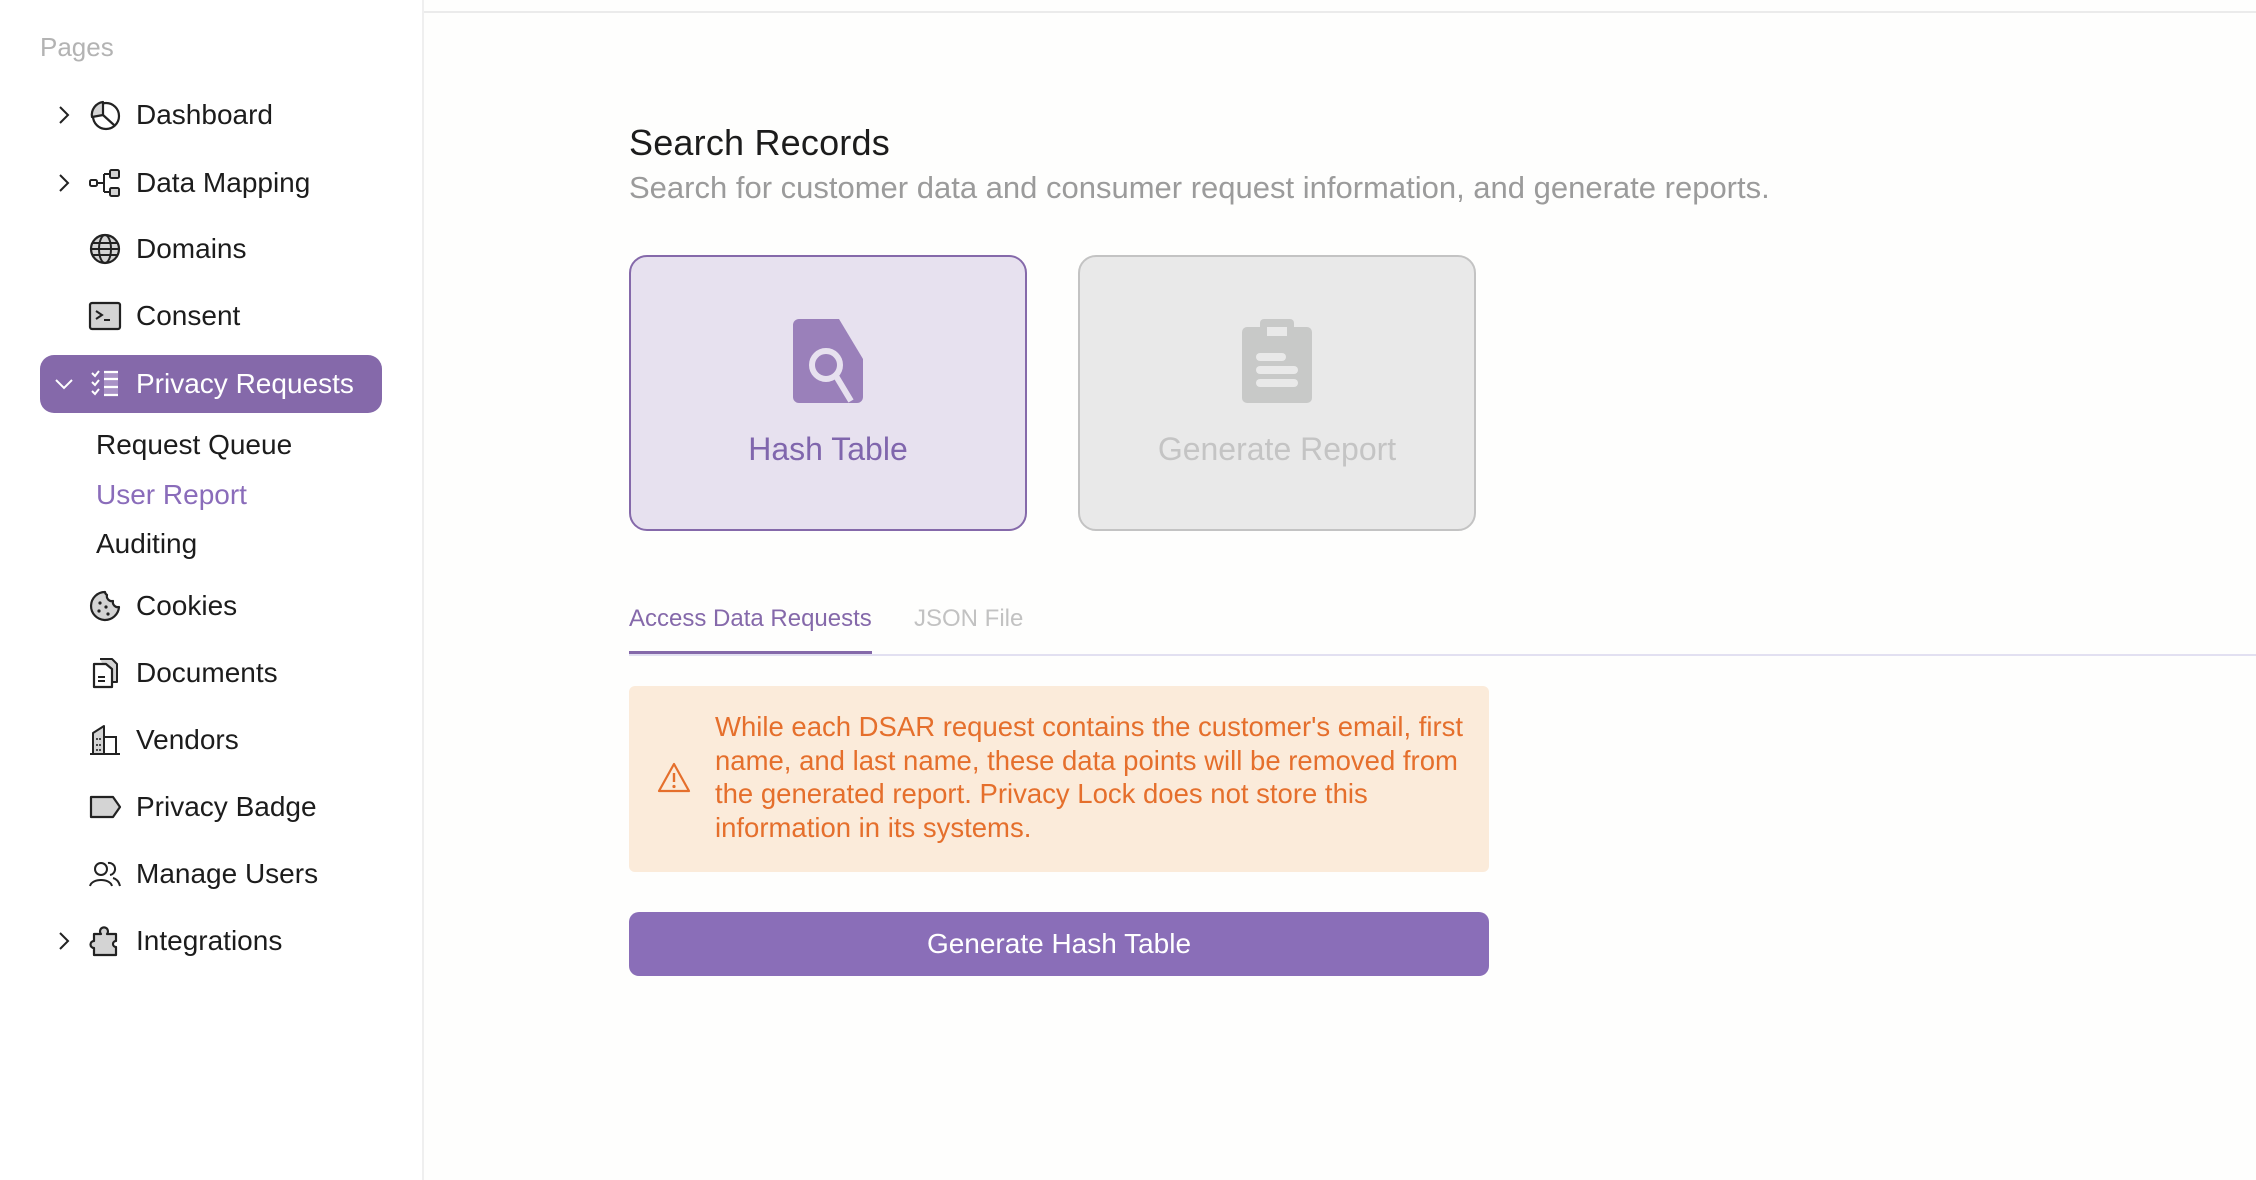 The height and width of the screenshot is (1180, 2256). I want to click on puzzle-piece-icon, so click(103, 941).